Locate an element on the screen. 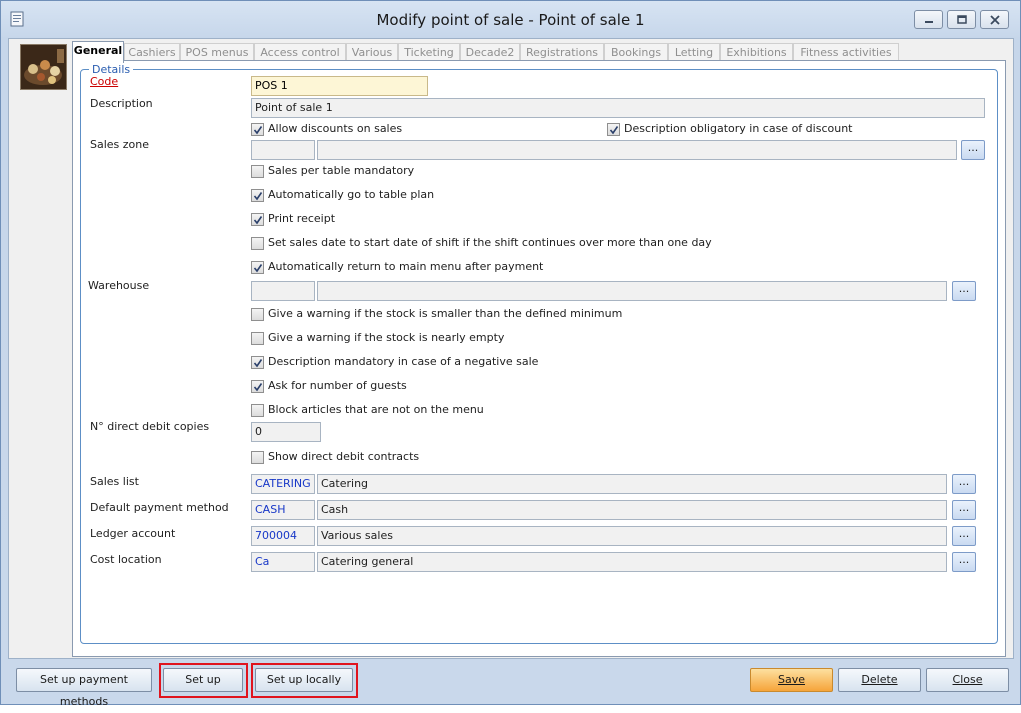 This screenshot has height=713, width=1021. tab-various: Various is located at coordinates (372, 52).